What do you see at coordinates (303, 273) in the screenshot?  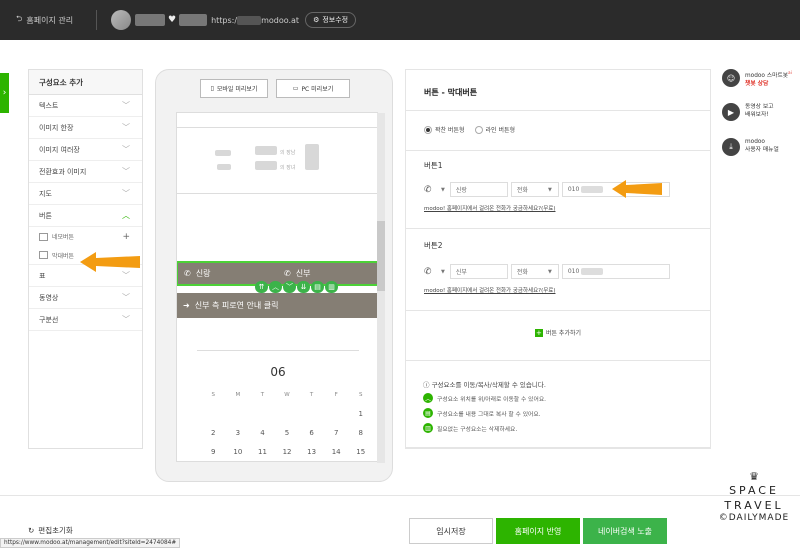 I see `call-bride-label: 신부` at bounding box center [303, 273].